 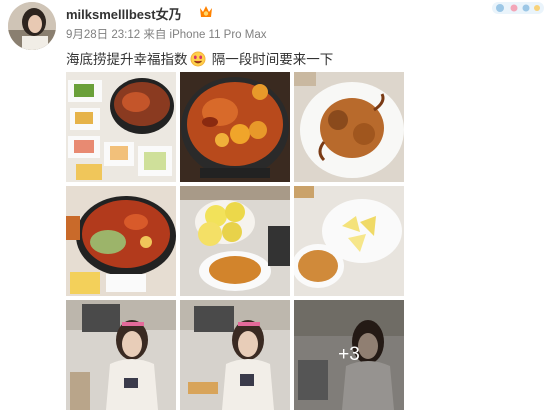 What do you see at coordinates (270, 60) in the screenshot?
I see `post-text-part-2: 隔一段时间要来一下` at bounding box center [270, 60].